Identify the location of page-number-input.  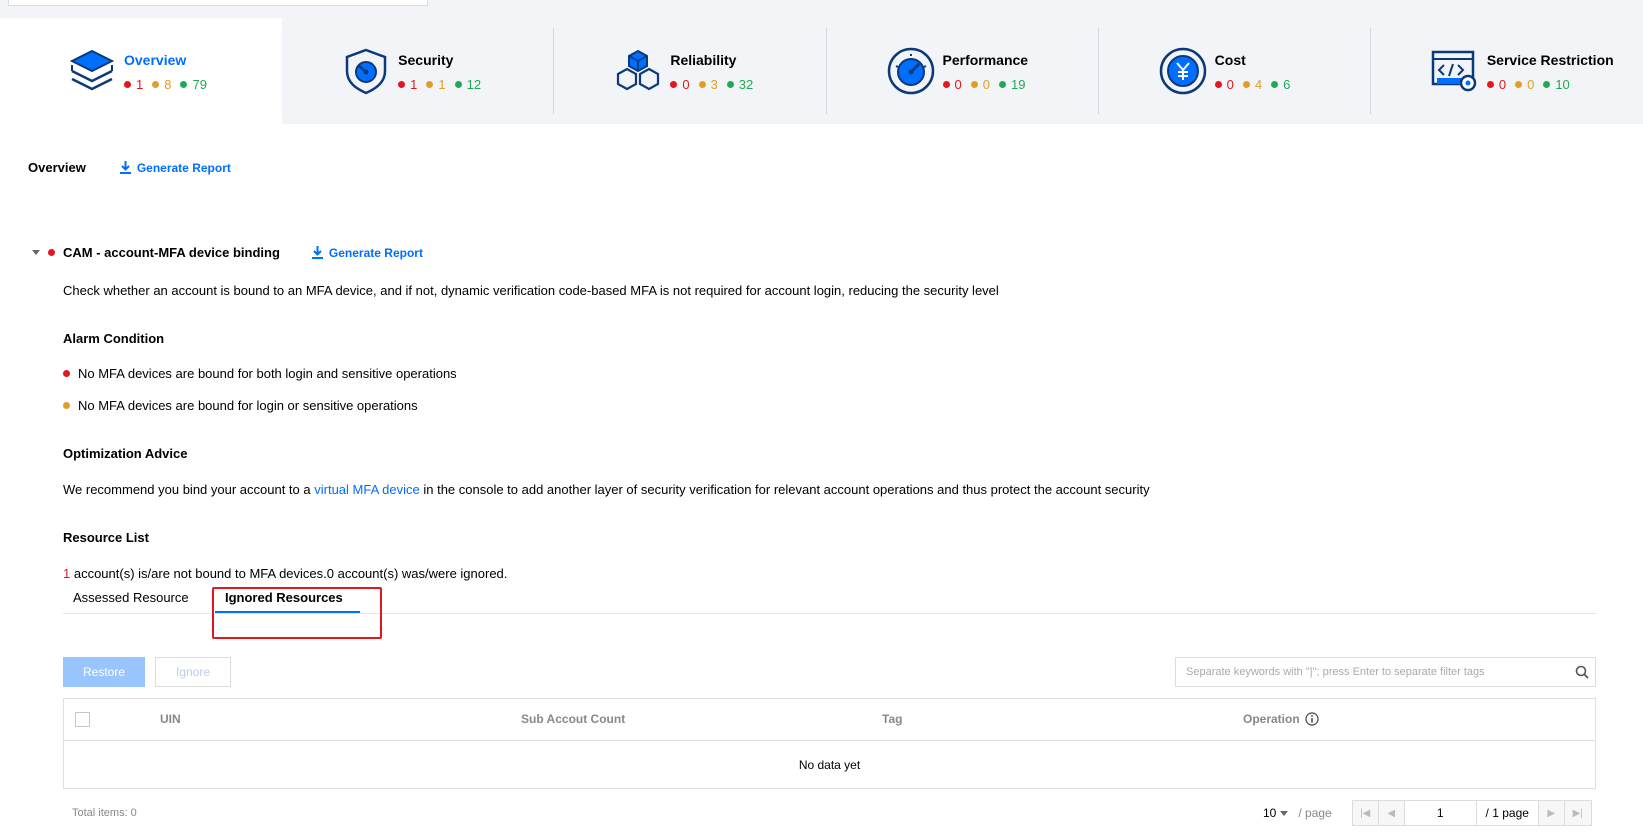
(1440, 813).